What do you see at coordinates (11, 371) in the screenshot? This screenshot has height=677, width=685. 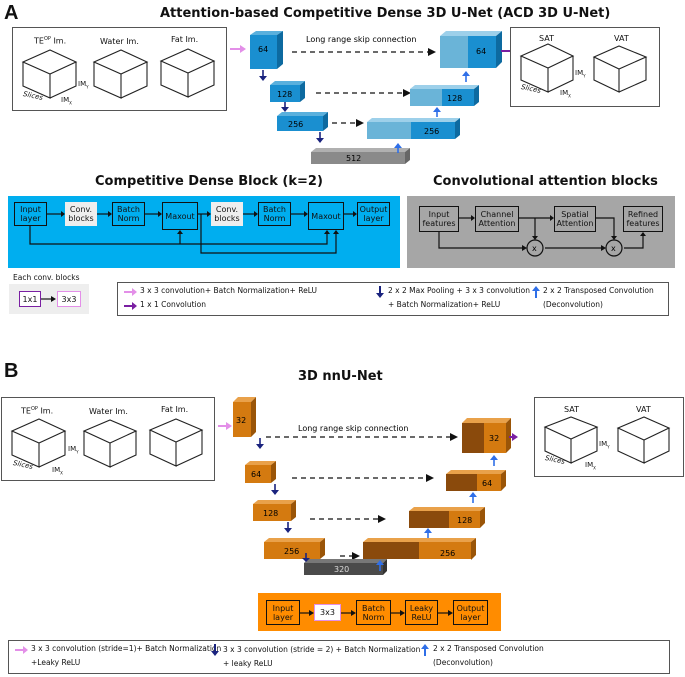 I see `panel-b-letter: B` at bounding box center [11, 371].